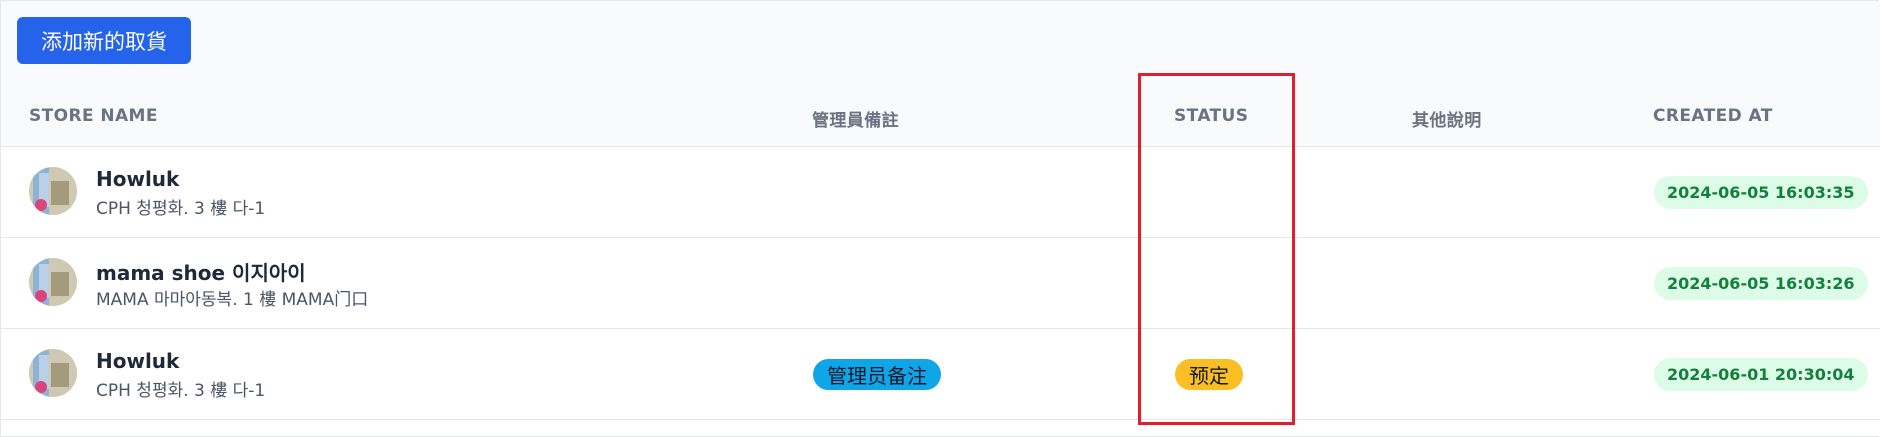 This screenshot has width=1880, height=437. Describe the element at coordinates (93, 116) in the screenshot. I see `column-header-store-name: STORE NAME` at that location.